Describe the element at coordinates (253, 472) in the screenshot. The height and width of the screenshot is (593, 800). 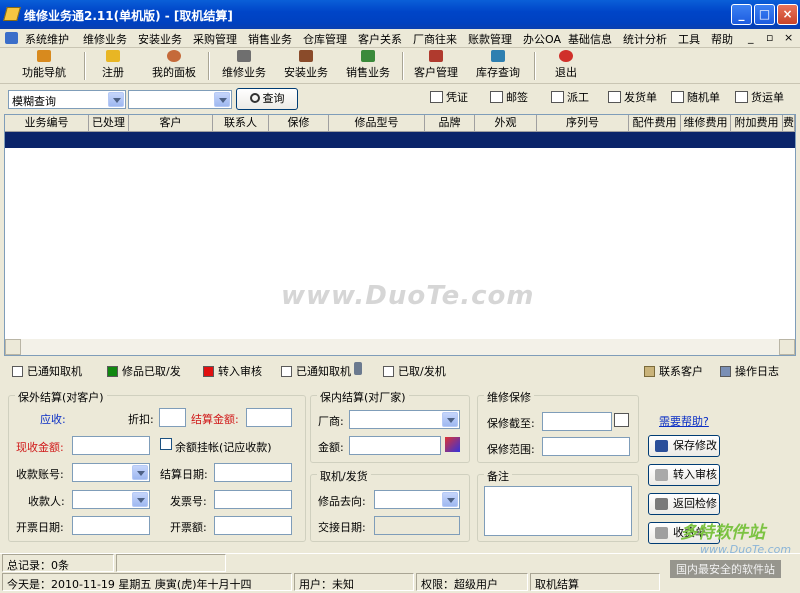
I see `settle-date-input` at that location.